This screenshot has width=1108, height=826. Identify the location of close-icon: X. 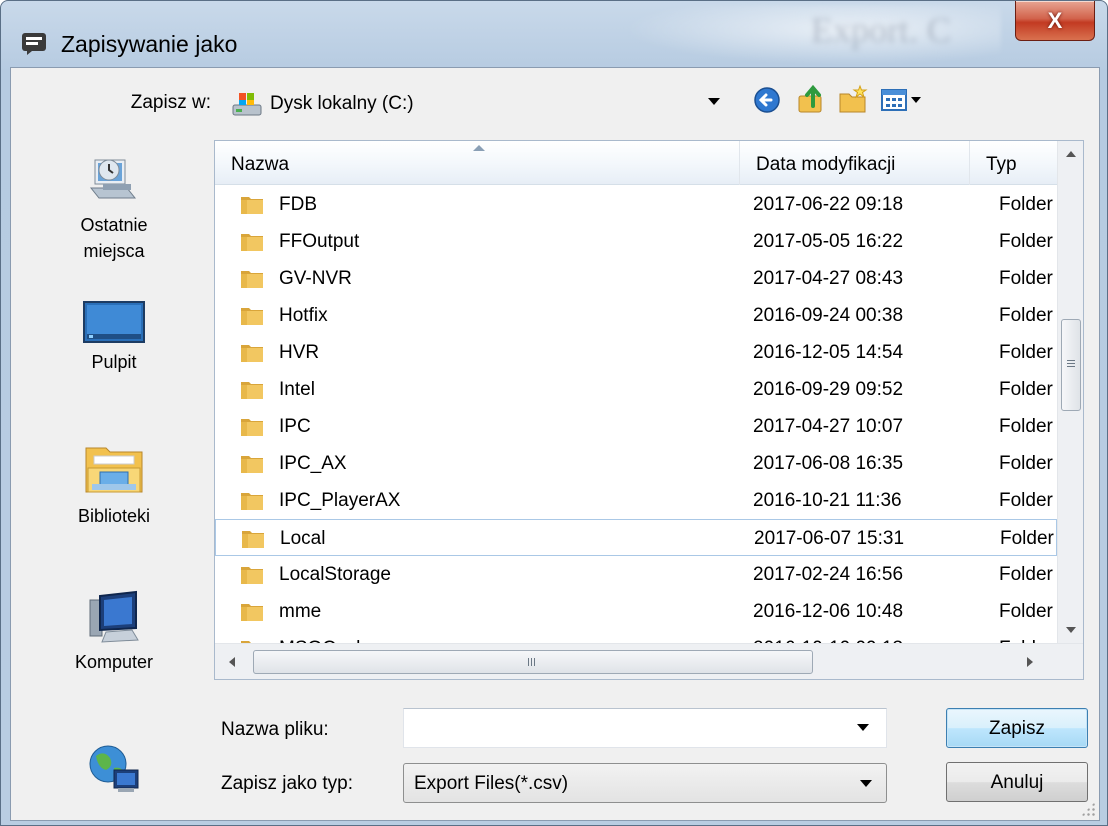
(1055, 20).